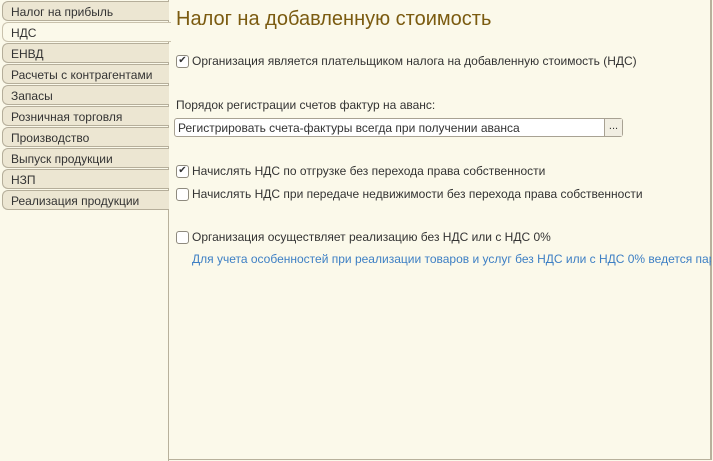 The width and height of the screenshot is (713, 461). Describe the element at coordinates (85, 116) in the screenshot. I see `tab-retail: Розничная торговля` at that location.